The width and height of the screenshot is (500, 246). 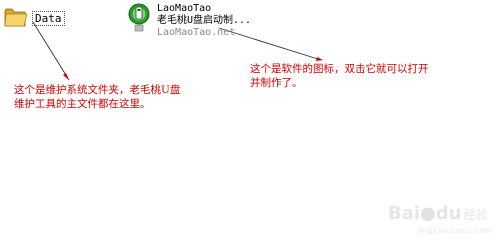 I want to click on arrow-to-folder-head, so click(x=66, y=76).